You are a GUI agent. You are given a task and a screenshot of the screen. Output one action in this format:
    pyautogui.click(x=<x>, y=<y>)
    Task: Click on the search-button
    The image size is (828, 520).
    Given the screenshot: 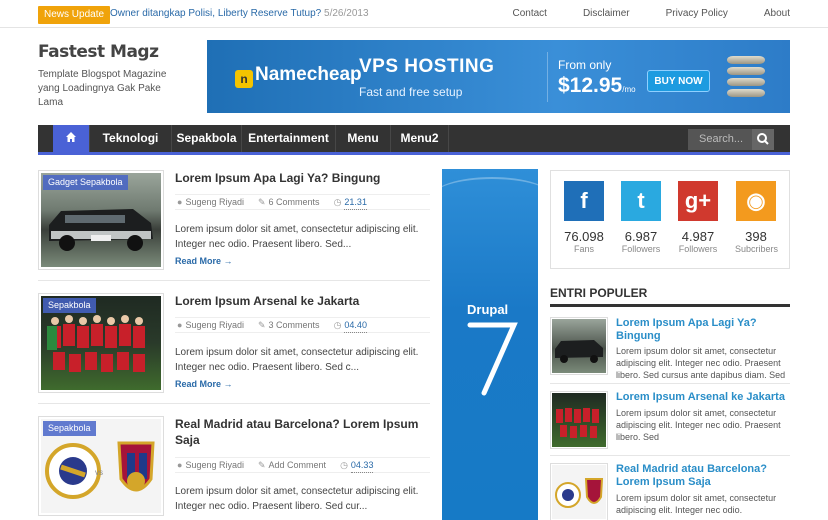 What is the action you would take?
    pyautogui.click(x=763, y=139)
    